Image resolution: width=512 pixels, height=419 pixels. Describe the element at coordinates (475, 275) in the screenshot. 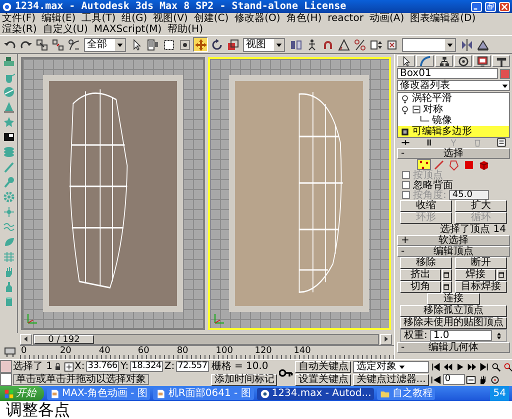

I see `command-button: 焊接` at that location.